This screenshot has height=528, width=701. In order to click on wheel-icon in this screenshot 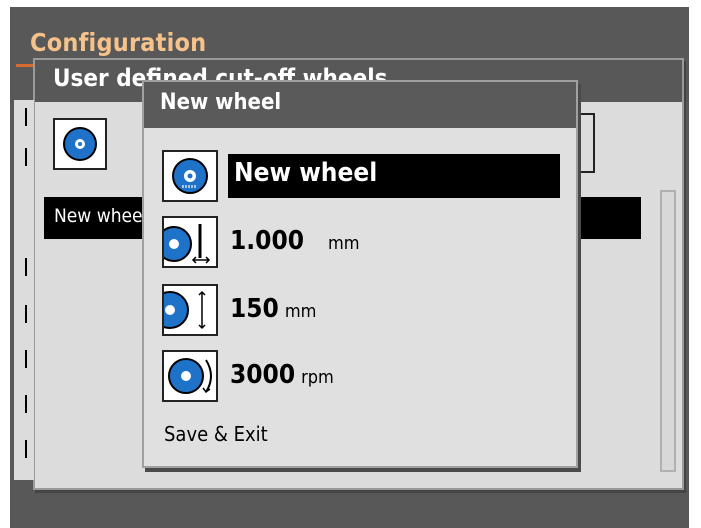, I will do `click(190, 176)`.